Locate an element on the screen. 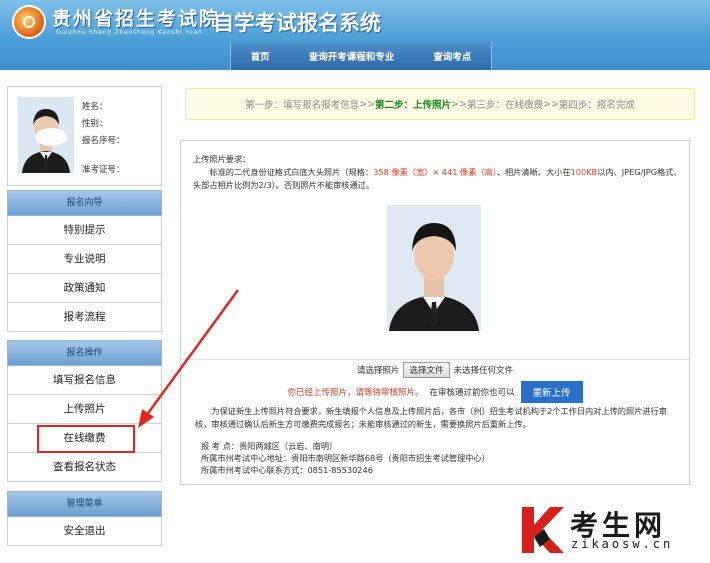 The image size is (710, 563). step-1: 第一步：填写报名报考信息 is located at coordinates (302, 105).